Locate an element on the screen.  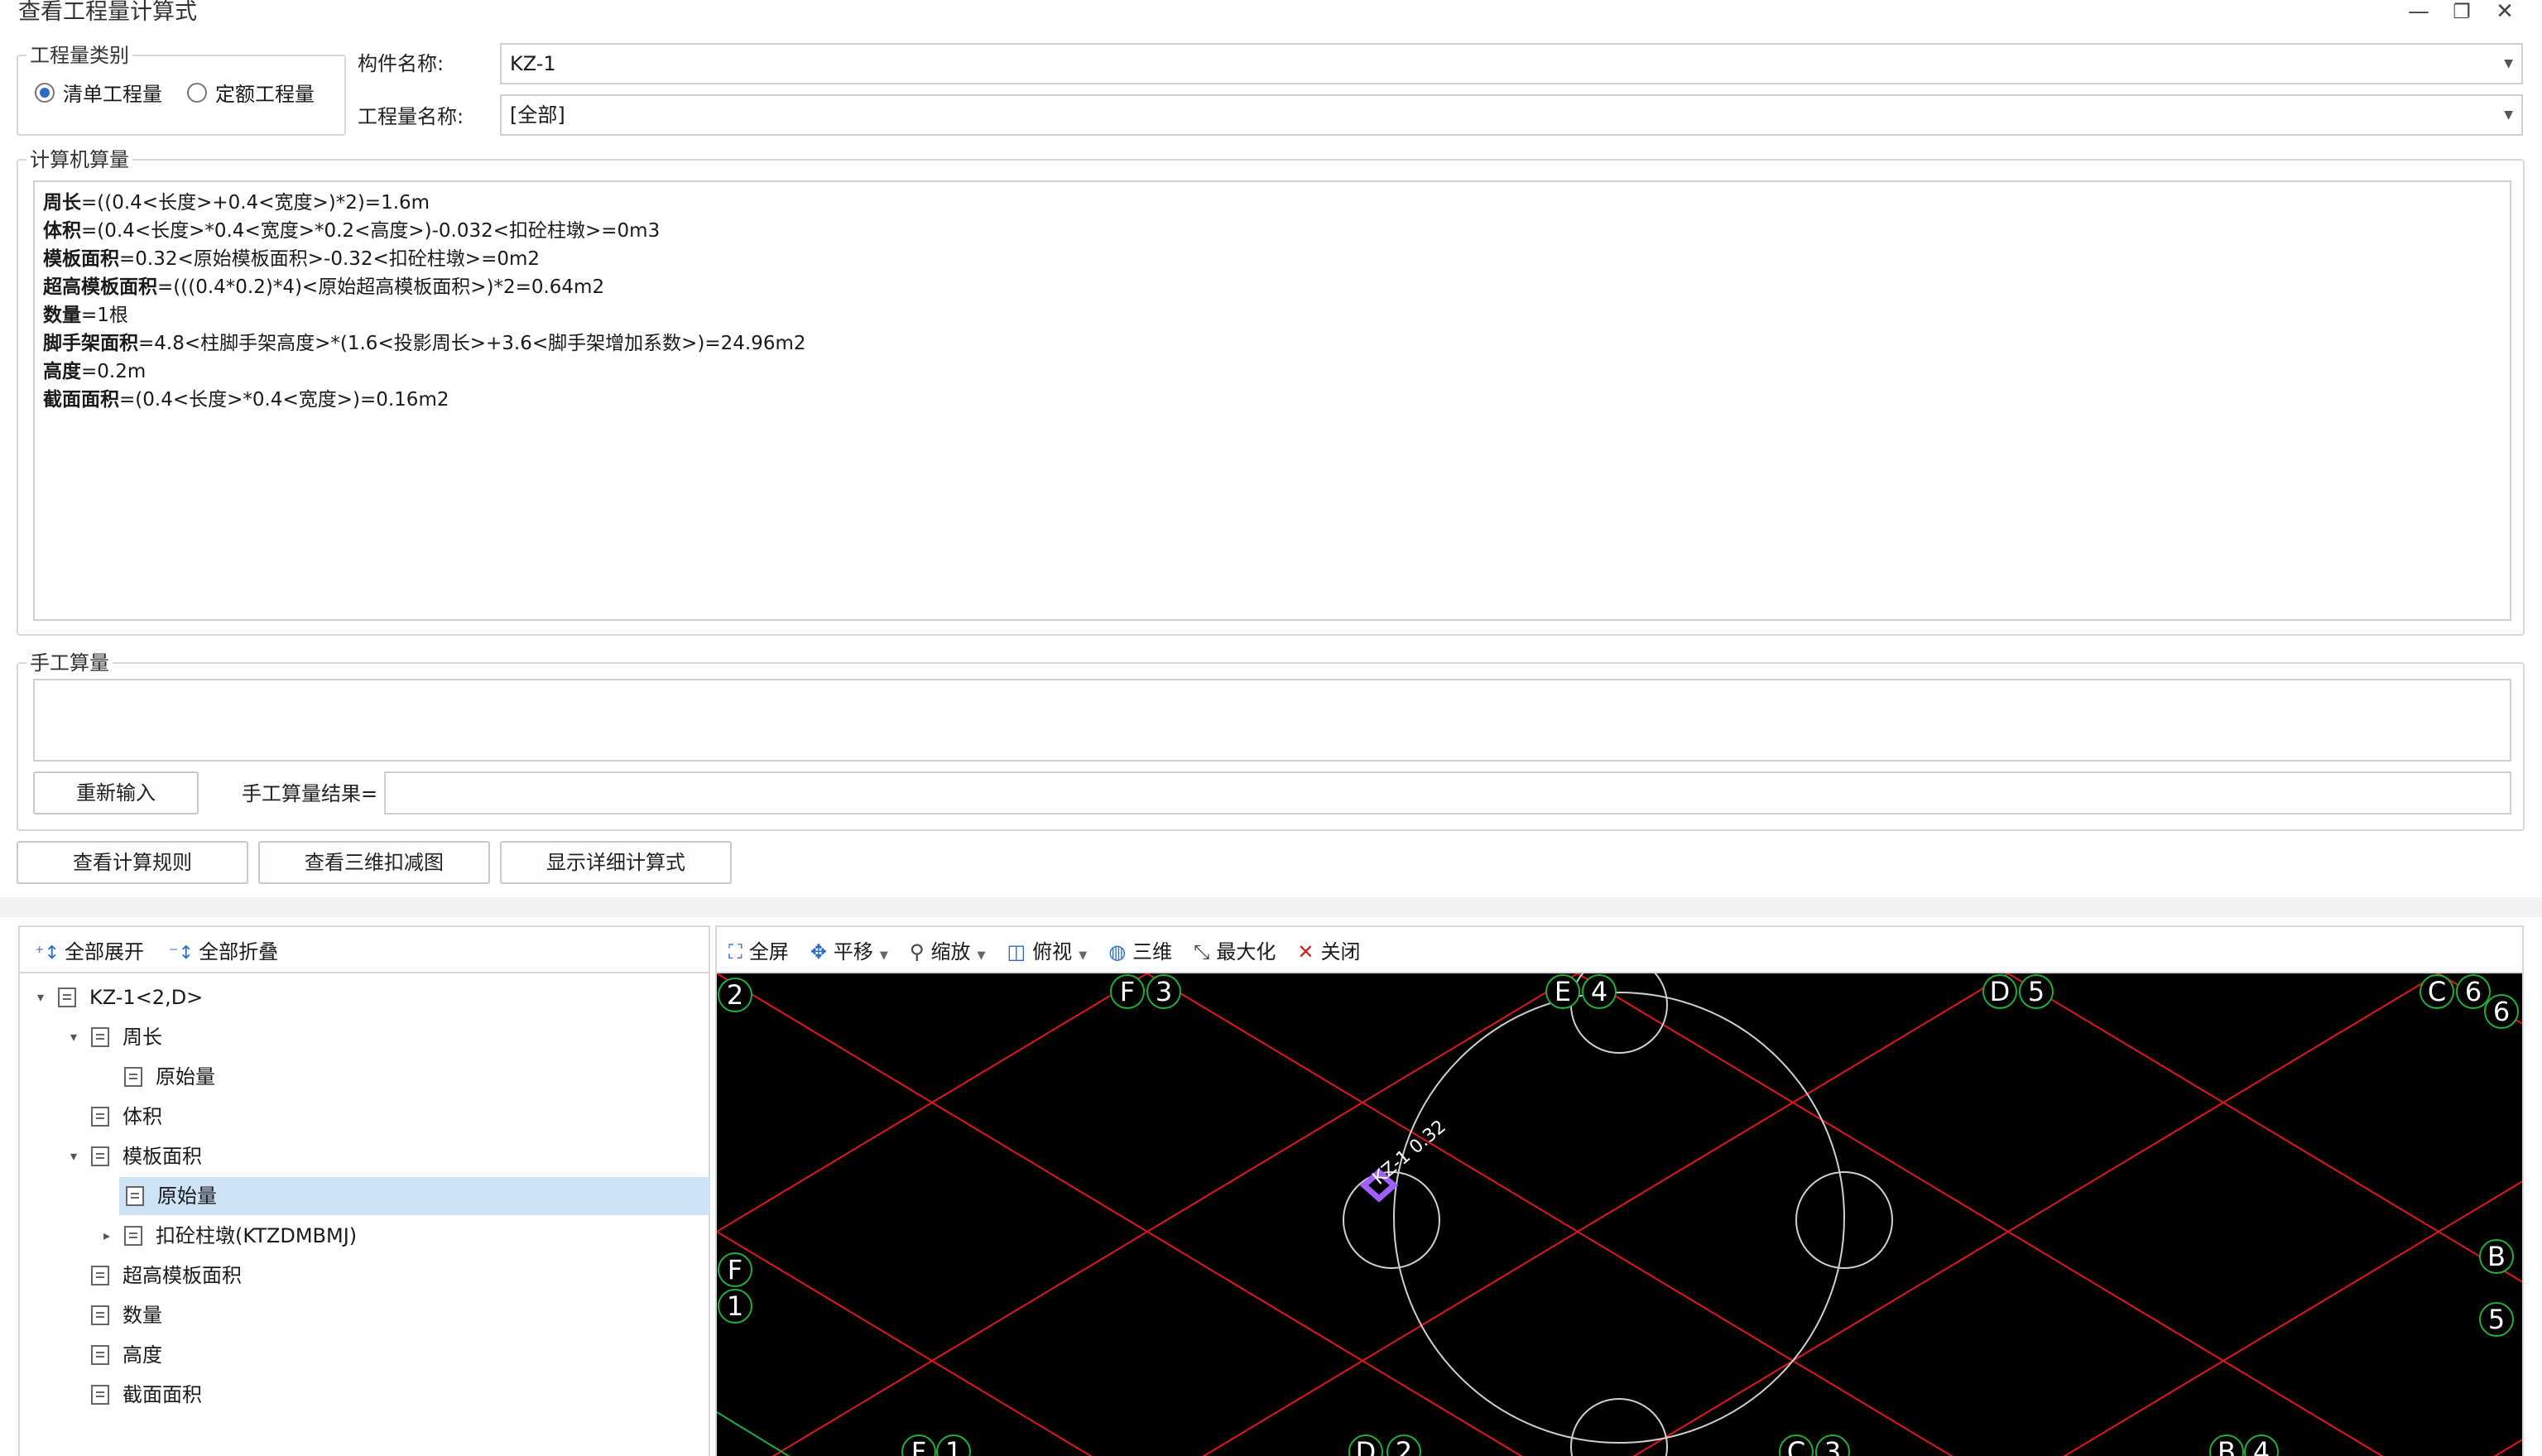
axis-marker-label: 3 is located at coordinates (1164, 991).